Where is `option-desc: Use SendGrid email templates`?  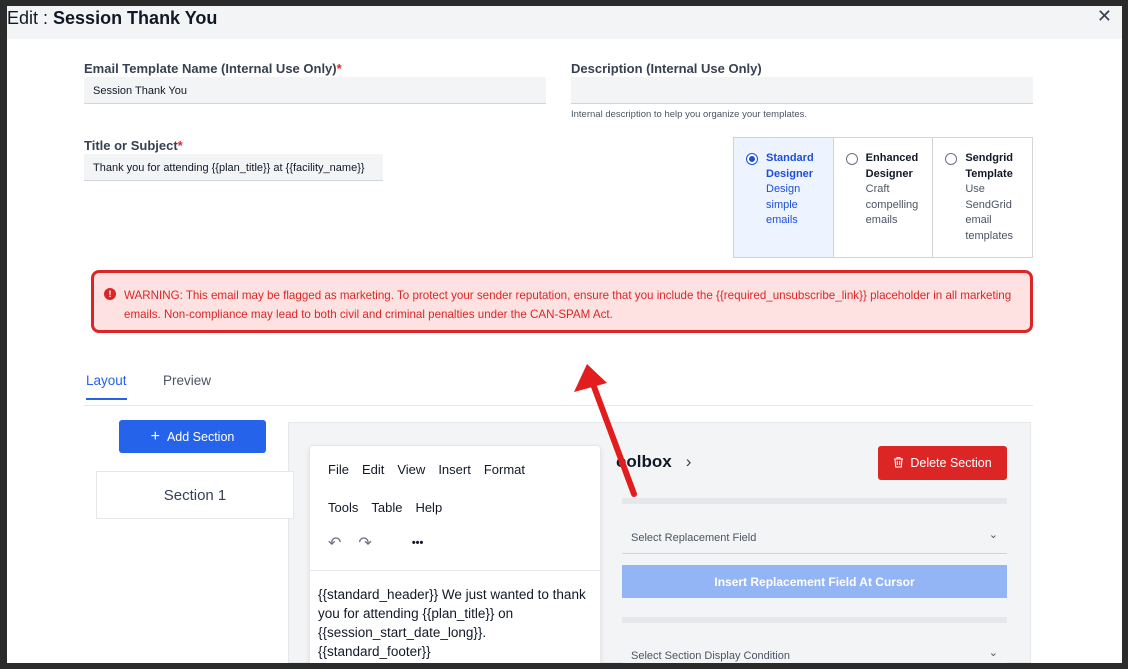 option-desc: Use SendGrid email templates is located at coordinates (989, 212).